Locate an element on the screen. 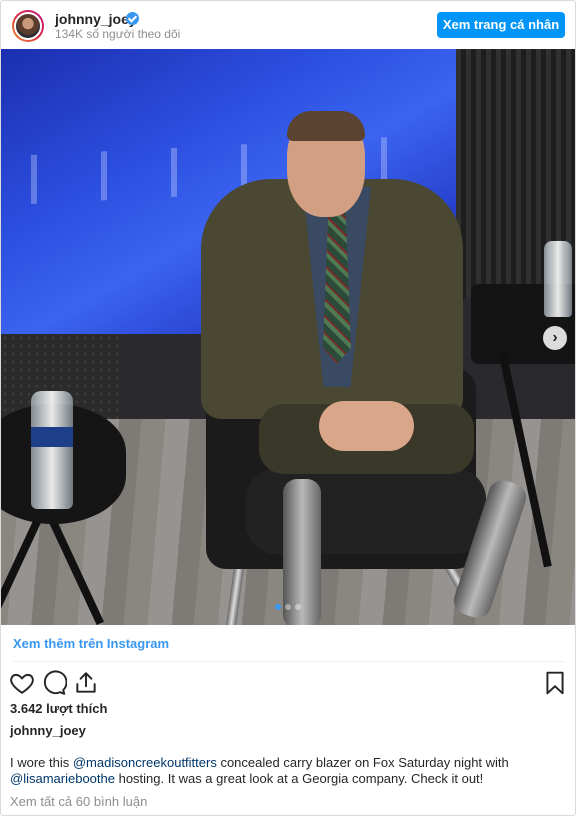 Image resolution: width=576 pixels, height=816 pixels. like-count: 3.642 lượt thích is located at coordinates (58, 708).